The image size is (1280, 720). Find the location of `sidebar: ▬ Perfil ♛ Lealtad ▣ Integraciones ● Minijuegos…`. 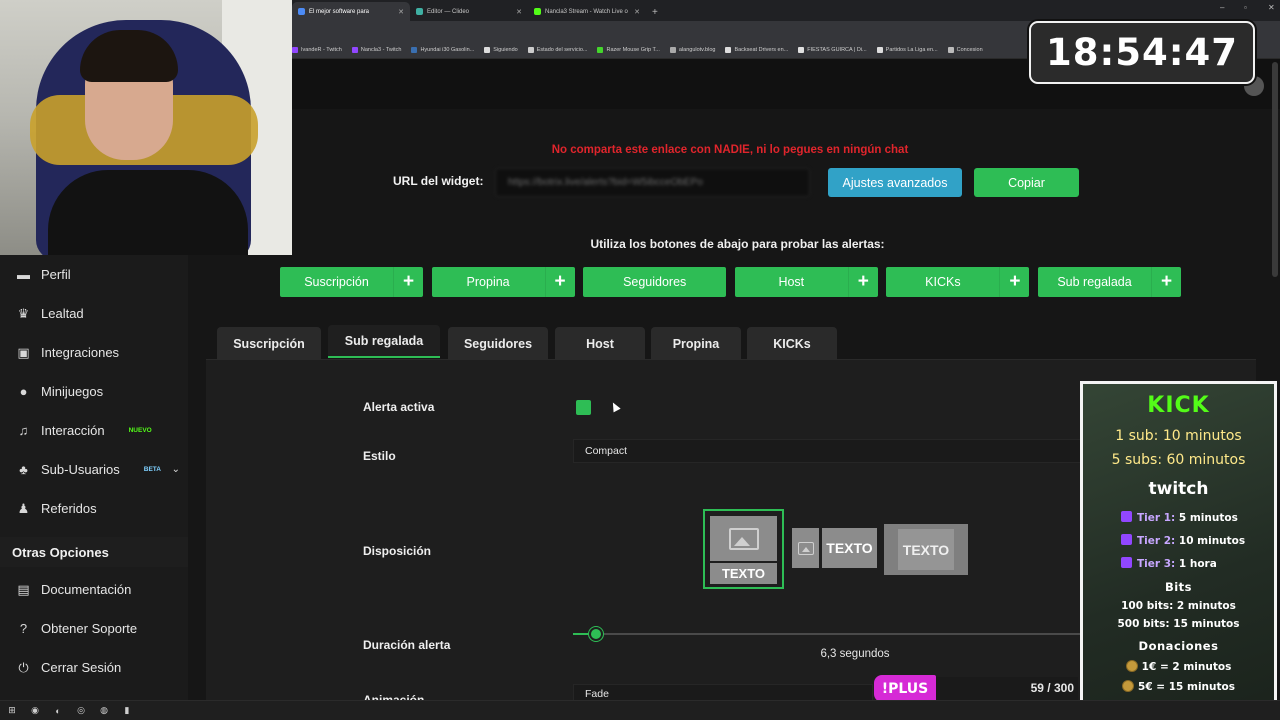

sidebar: ▬ Perfil ♛ Lealtad ▣ Integraciones ● Minijuegos… is located at coordinates (94, 477).